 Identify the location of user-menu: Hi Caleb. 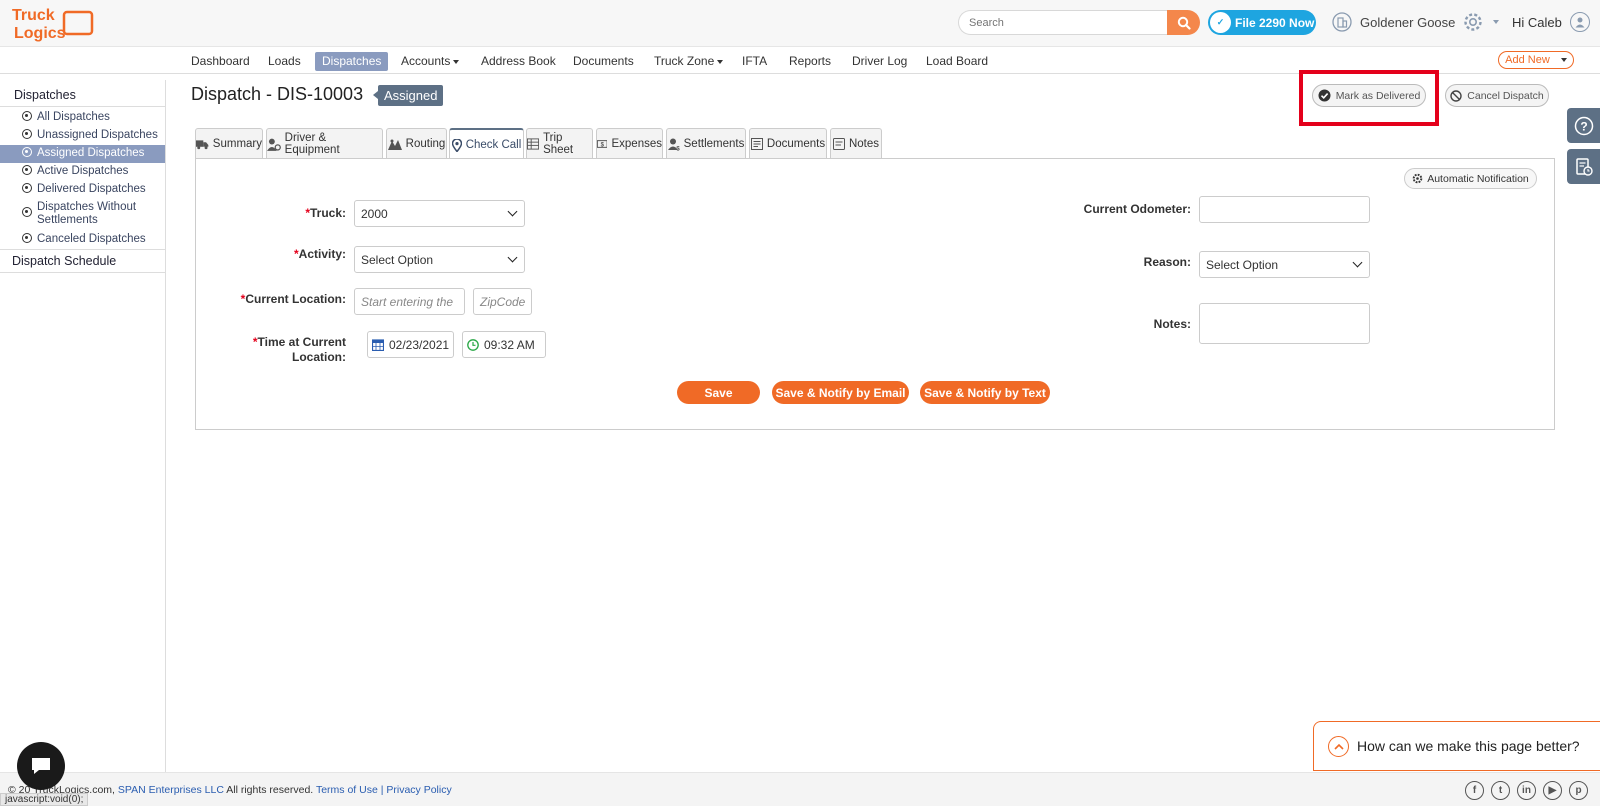
(1551, 22).